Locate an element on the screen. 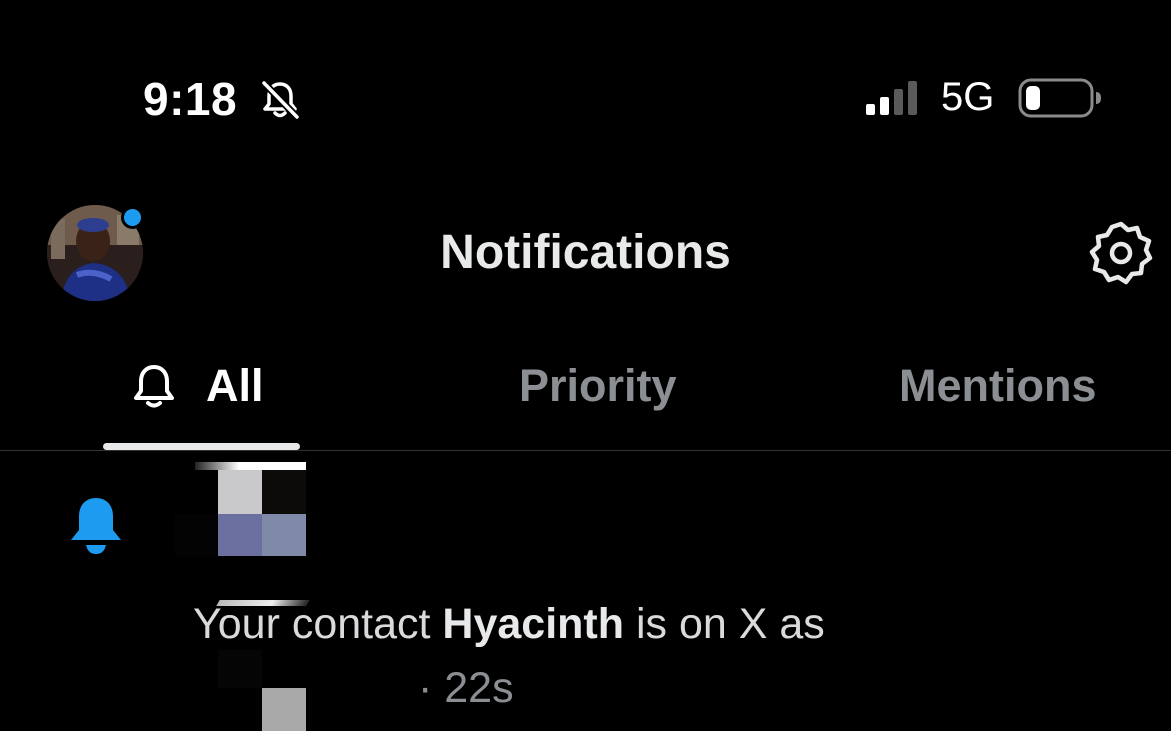 This screenshot has width=1171, height=731. status-time: 9:18 is located at coordinates (190, 99).